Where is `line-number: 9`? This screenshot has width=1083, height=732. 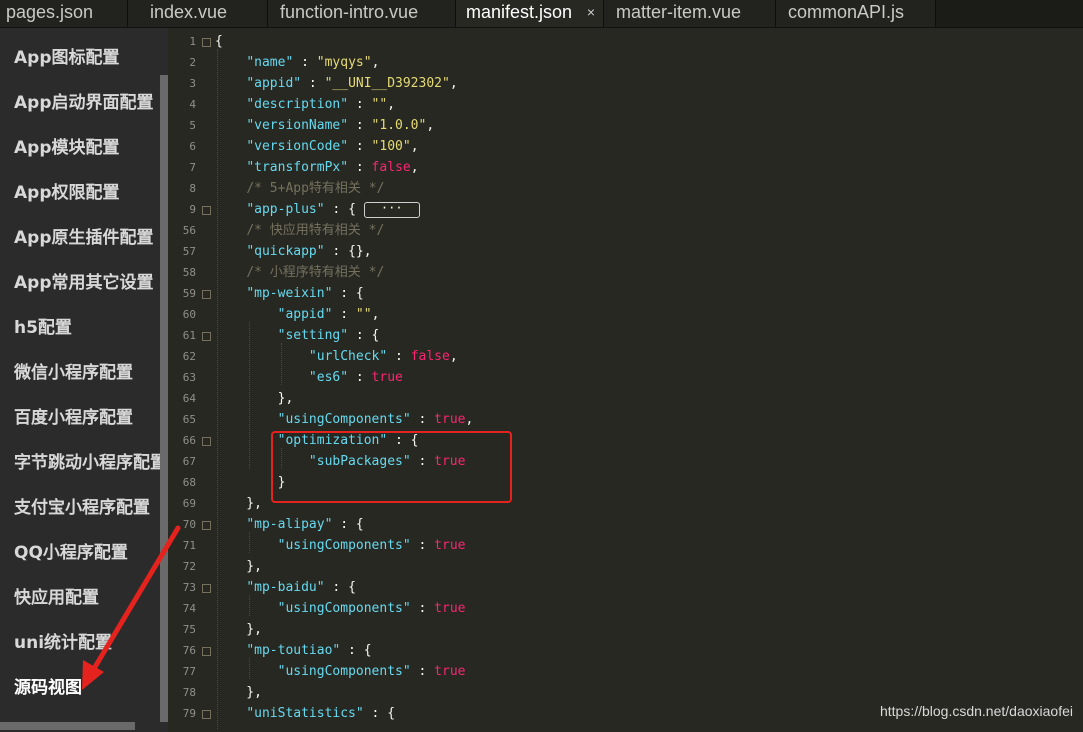 line-number: 9 is located at coordinates (192, 209).